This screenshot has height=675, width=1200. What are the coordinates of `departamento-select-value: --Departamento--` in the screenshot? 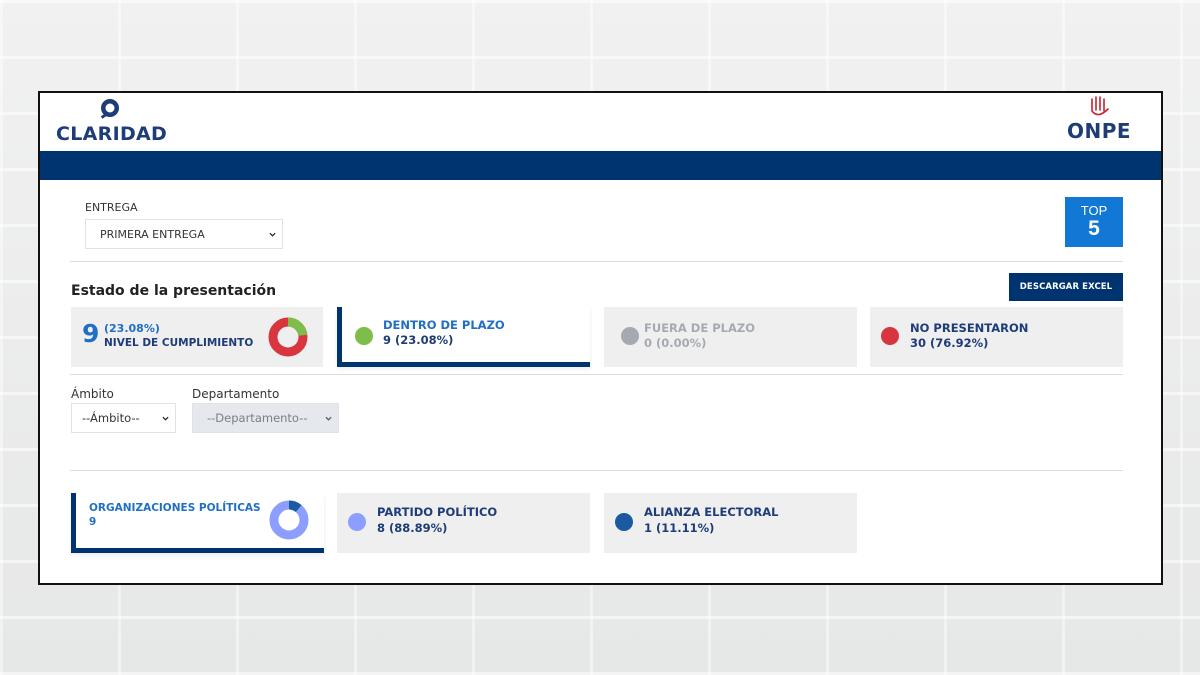 It's located at (257, 418).